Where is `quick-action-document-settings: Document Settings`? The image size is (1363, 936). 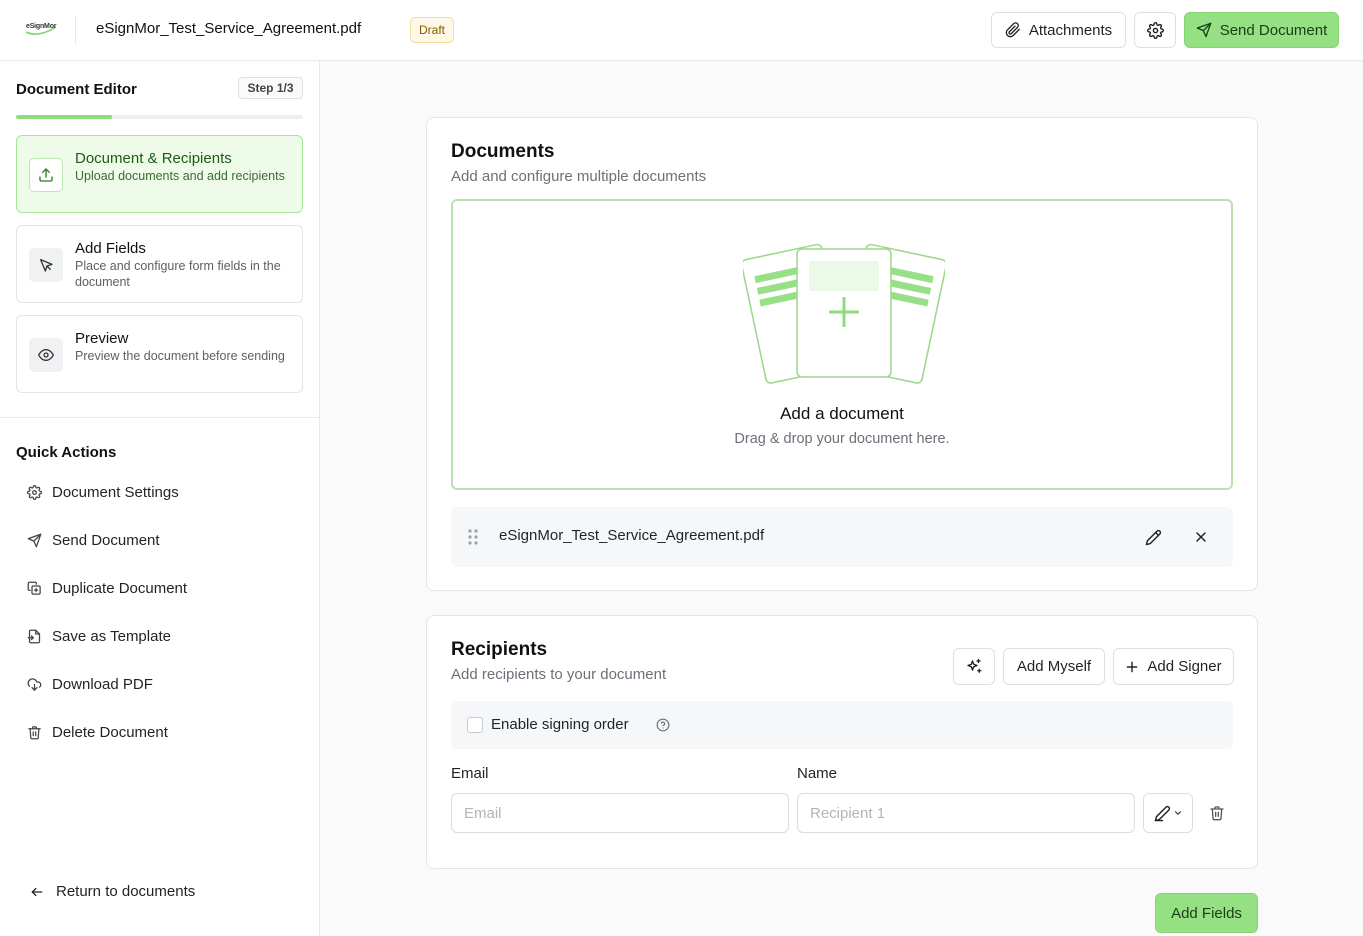
quick-action-document-settings: Document Settings is located at coordinates (159, 492).